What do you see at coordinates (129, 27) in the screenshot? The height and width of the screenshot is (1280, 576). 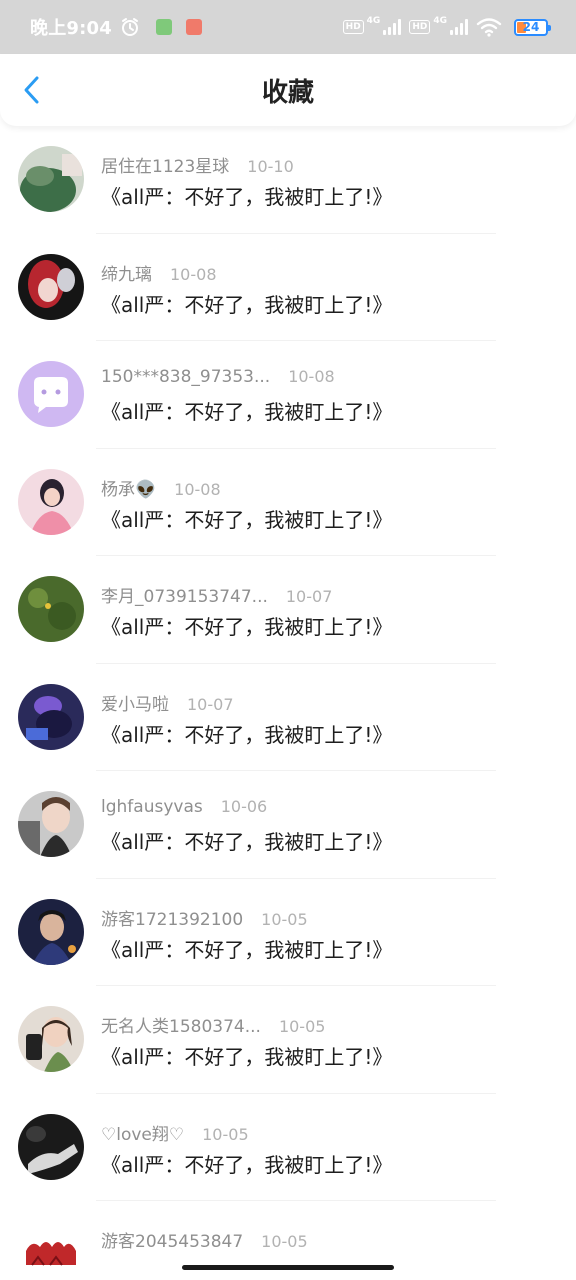 I see `alarm-icon` at bounding box center [129, 27].